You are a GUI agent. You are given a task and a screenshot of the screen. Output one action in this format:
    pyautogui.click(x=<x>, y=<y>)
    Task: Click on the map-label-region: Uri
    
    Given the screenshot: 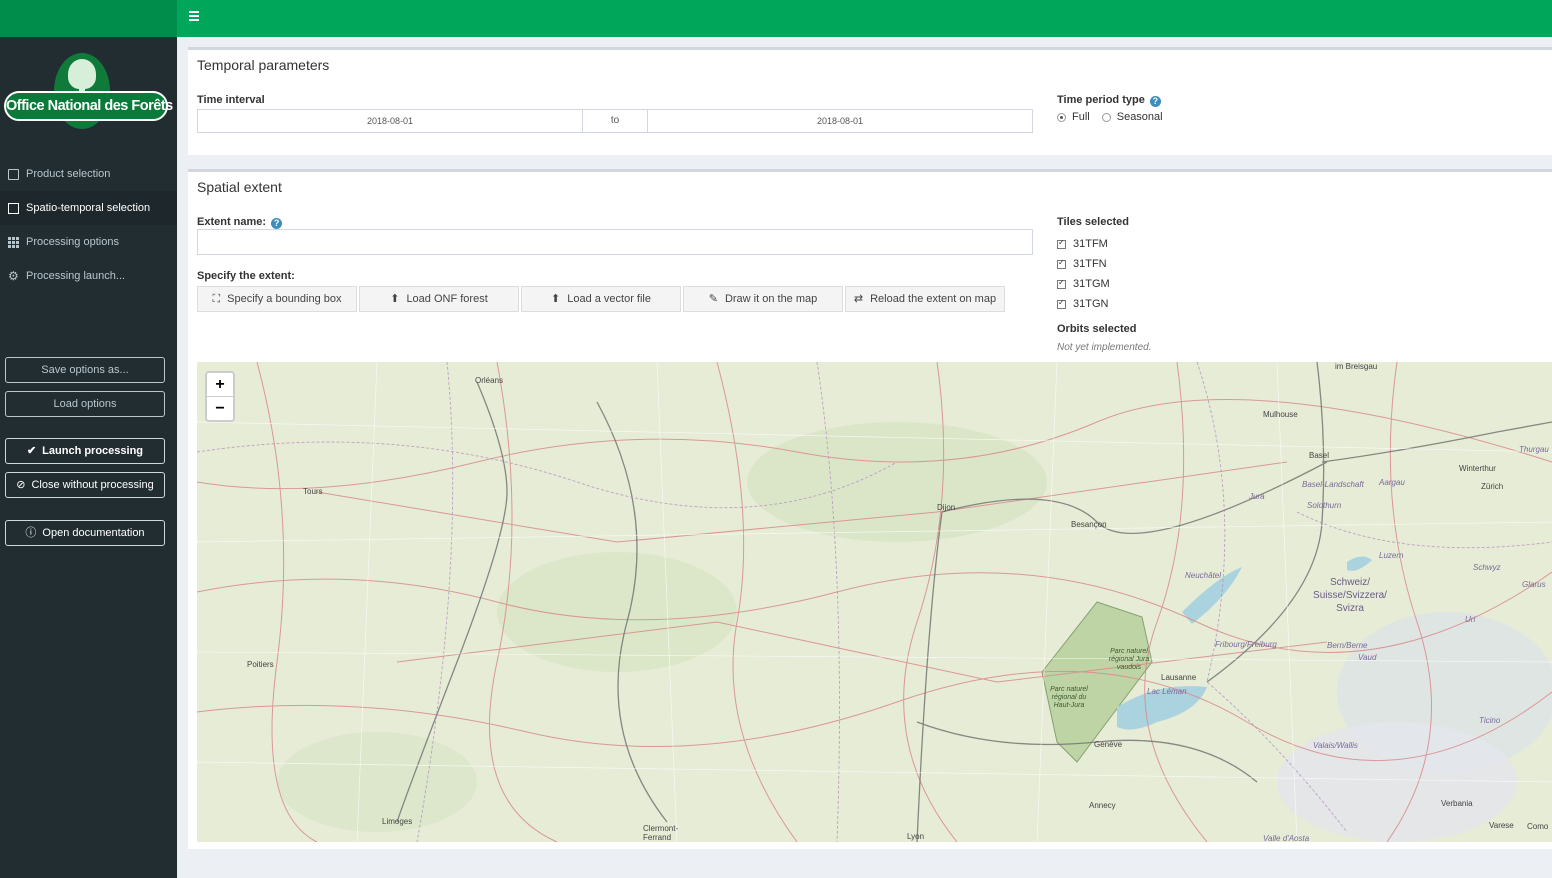 What is the action you would take?
    pyautogui.click(x=1470, y=619)
    